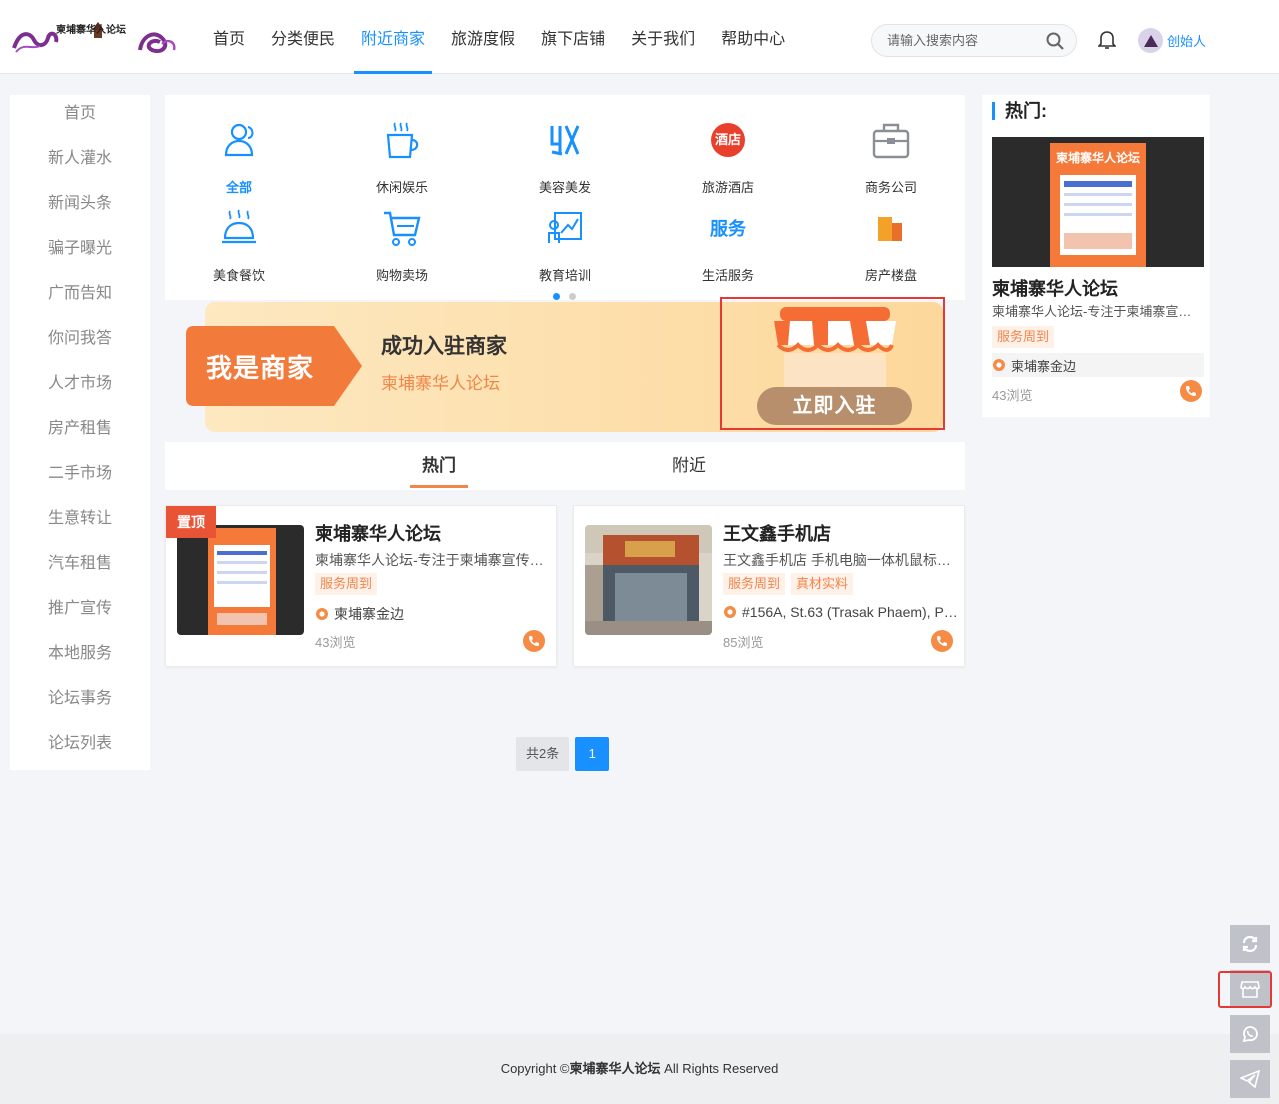 The image size is (1279, 1104). I want to click on search-input, so click(952, 40).